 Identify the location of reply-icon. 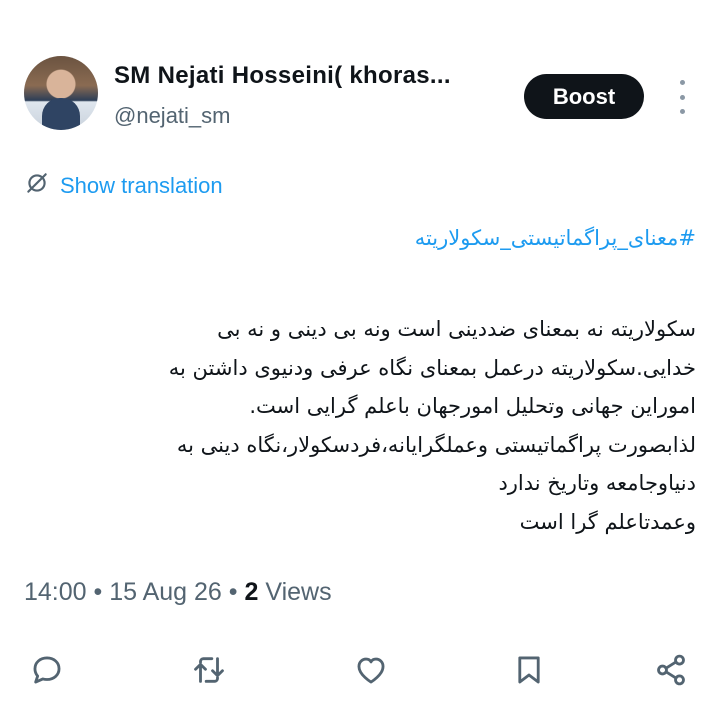
(47, 670).